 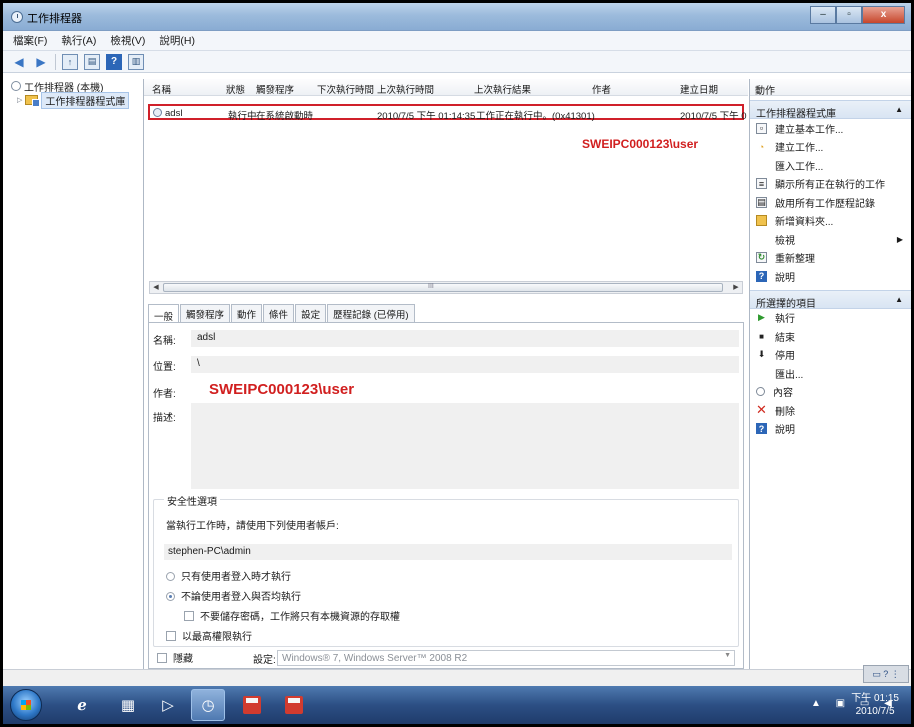 What do you see at coordinates (443, 287) in the screenshot?
I see `scroll-thumb` at bounding box center [443, 287].